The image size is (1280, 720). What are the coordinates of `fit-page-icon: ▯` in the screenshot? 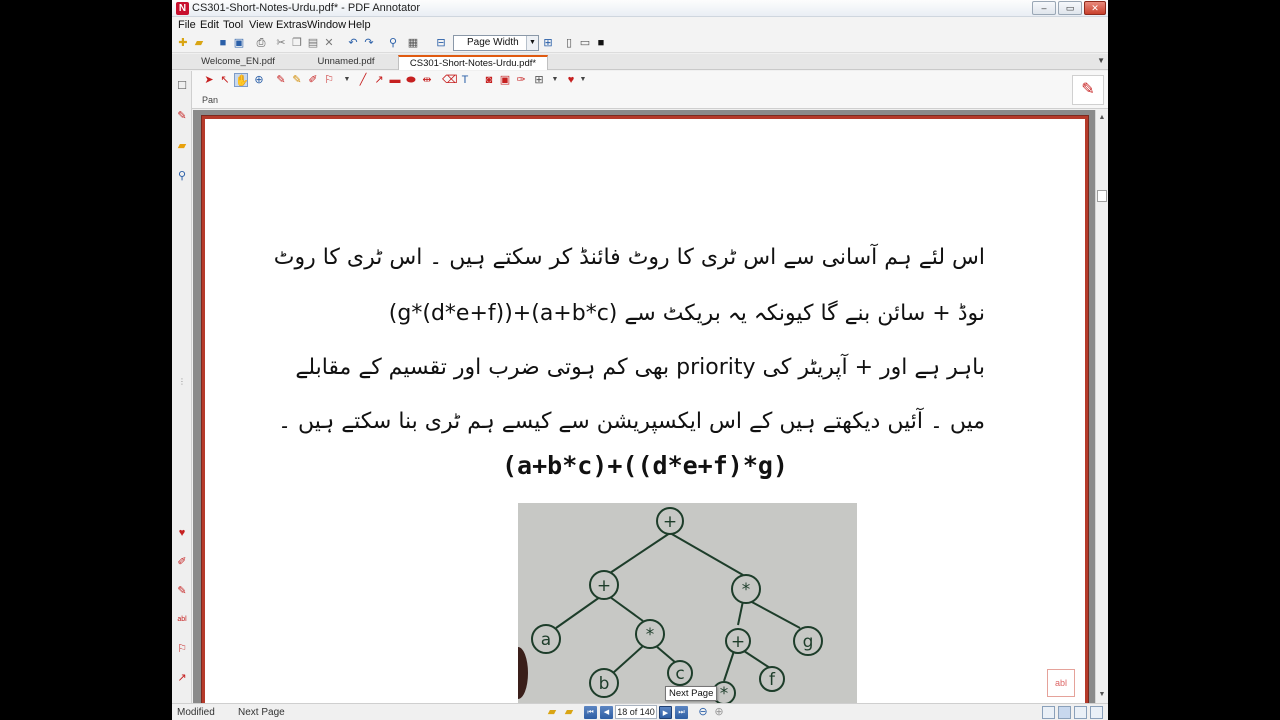 It's located at (569, 43).